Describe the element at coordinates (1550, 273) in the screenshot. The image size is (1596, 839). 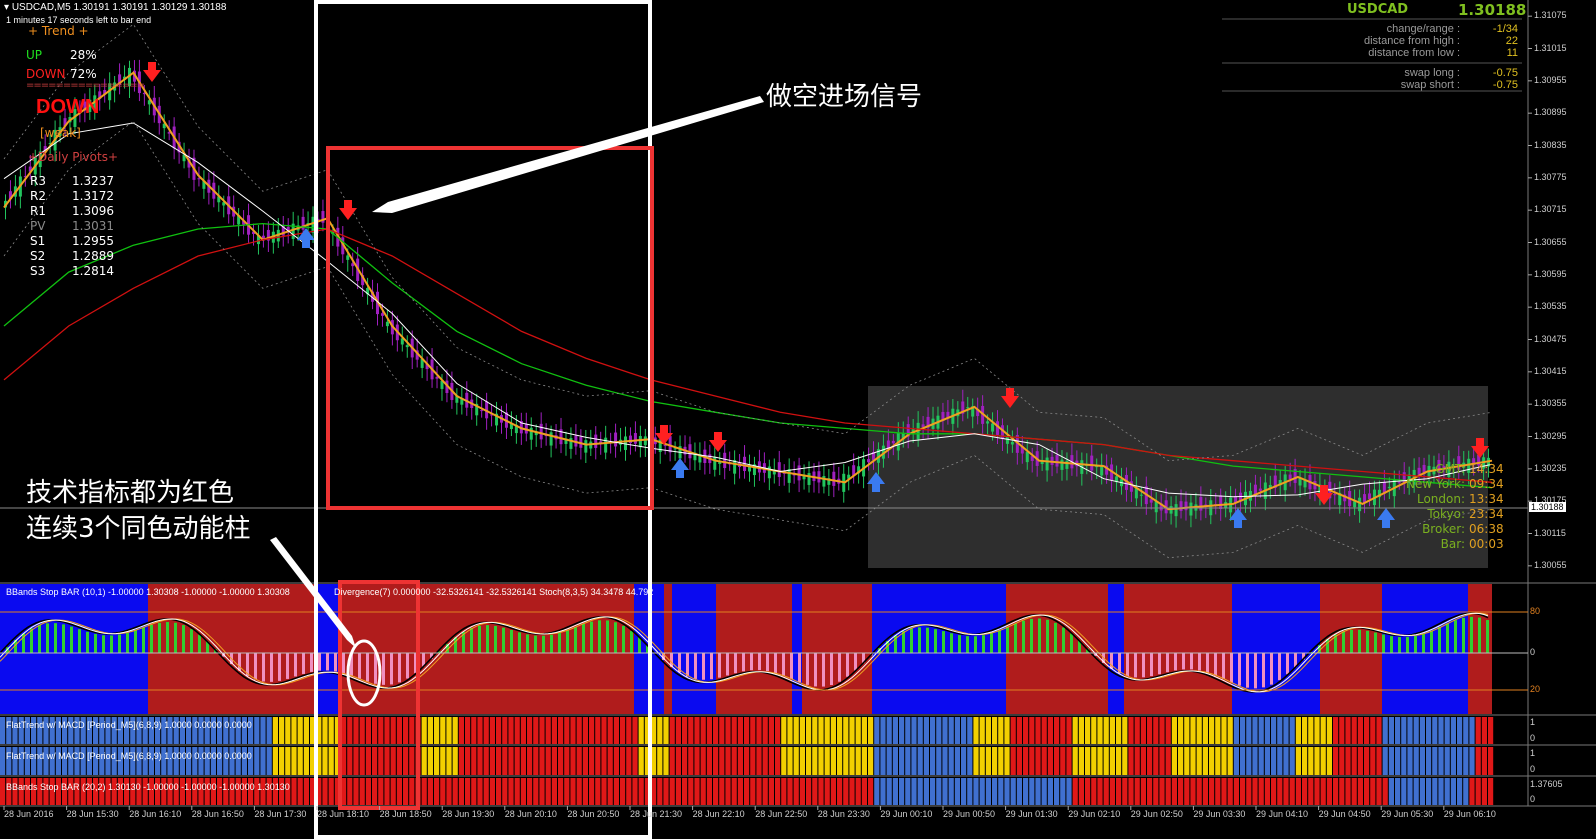
I see `price-tick: 1.30595` at that location.